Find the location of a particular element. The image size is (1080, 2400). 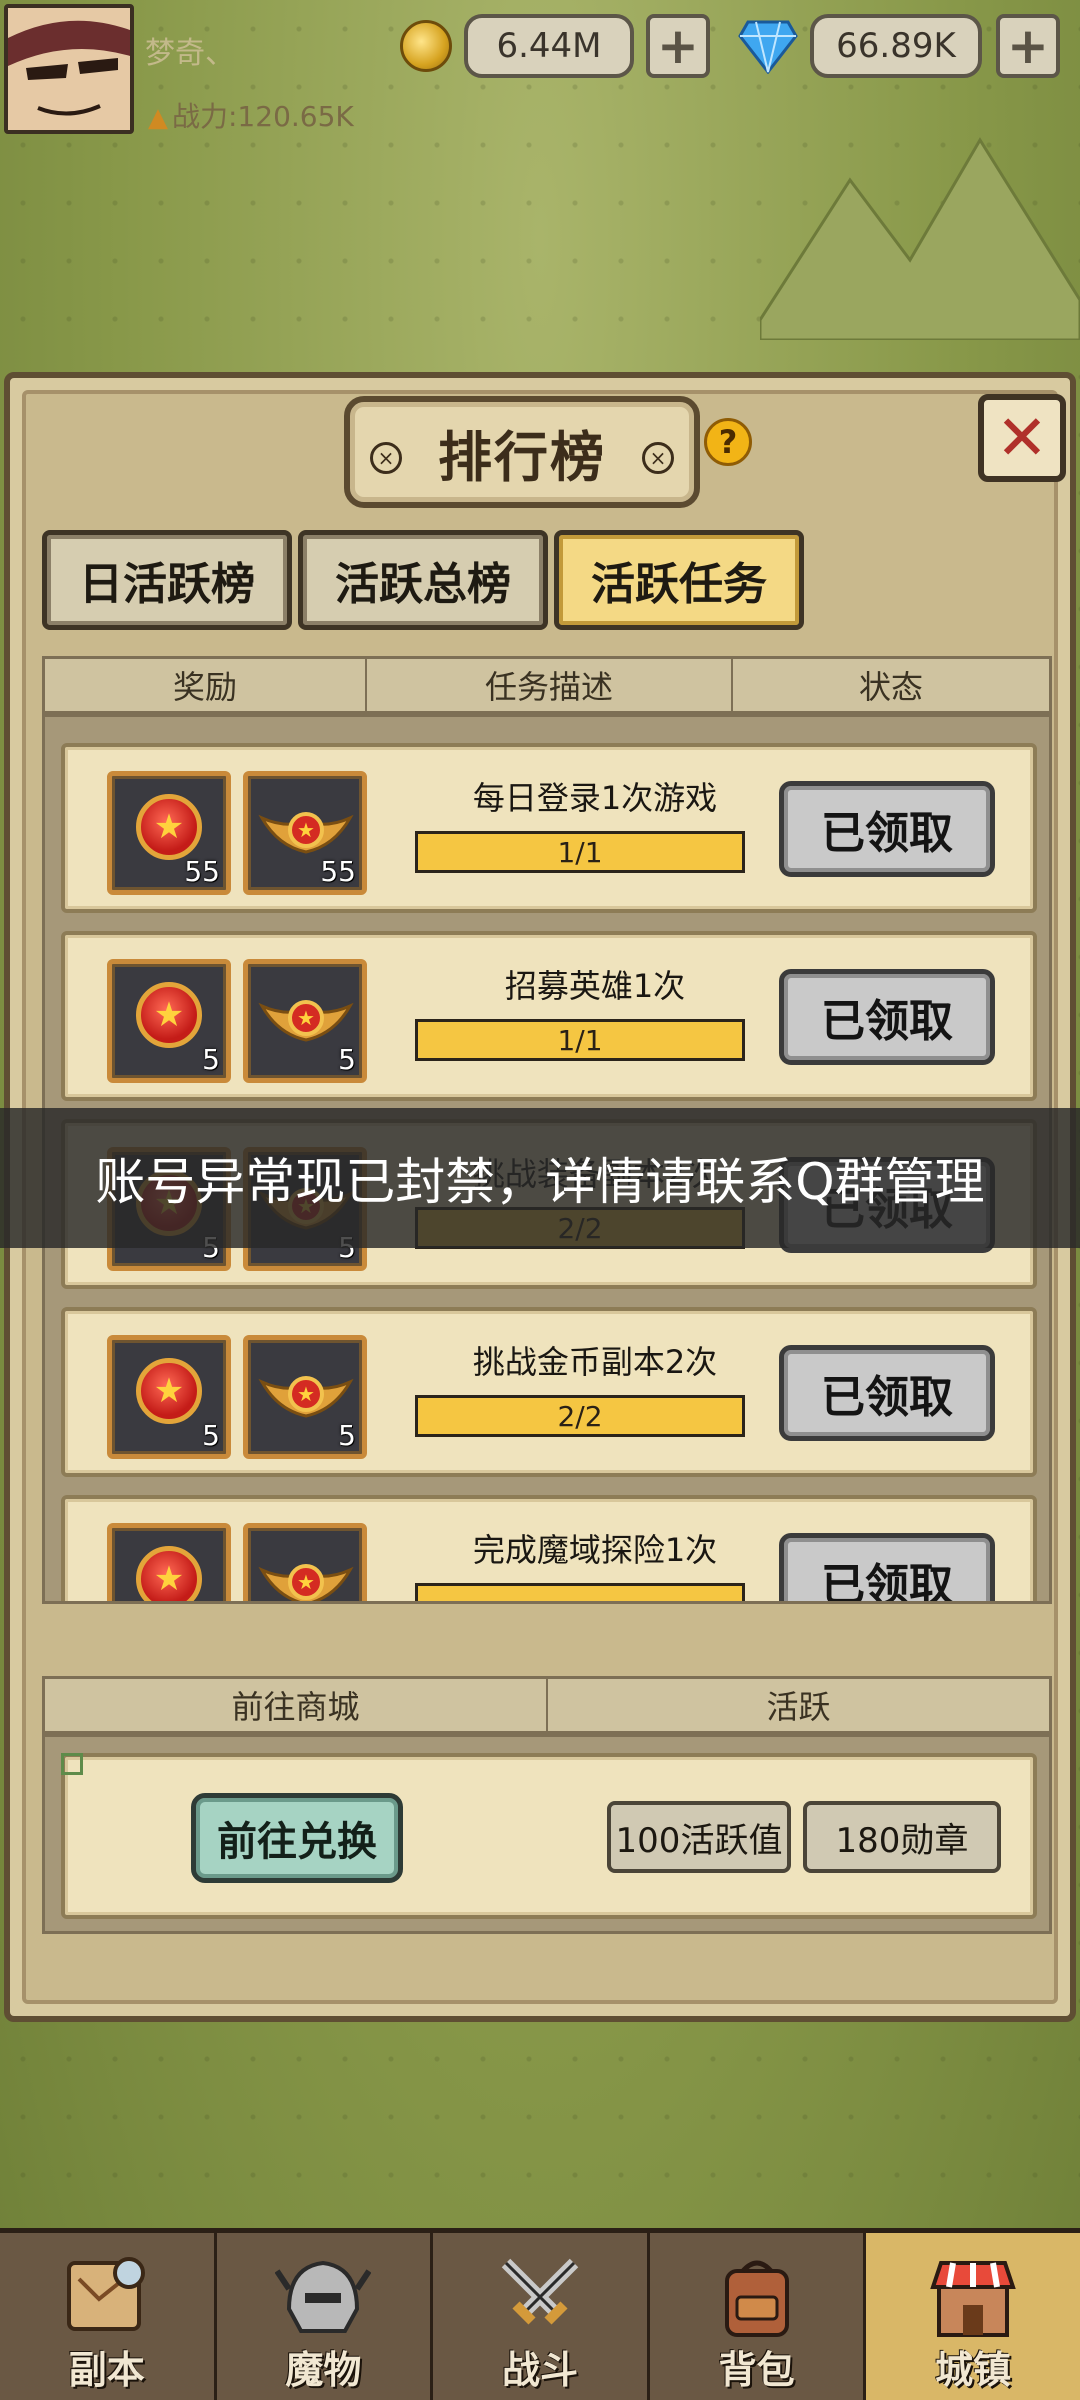

task-progress-bar is located at coordinates (580, 1592).